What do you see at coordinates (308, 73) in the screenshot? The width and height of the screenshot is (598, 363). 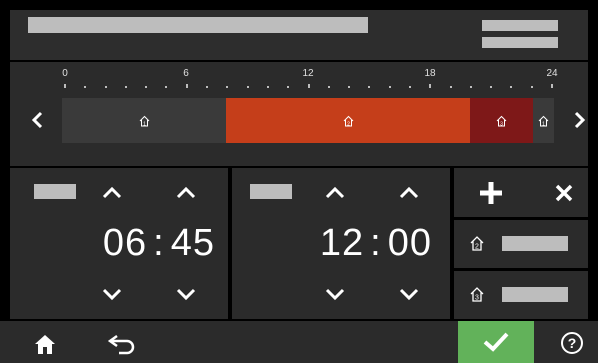 I see `hour-label-12: 12` at bounding box center [308, 73].